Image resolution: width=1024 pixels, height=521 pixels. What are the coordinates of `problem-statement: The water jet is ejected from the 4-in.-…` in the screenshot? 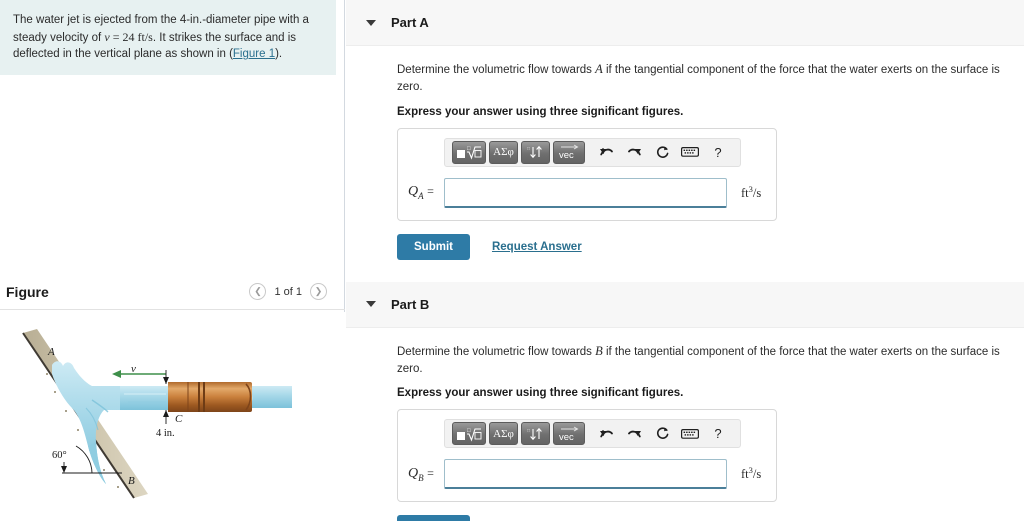 It's located at (168, 38).